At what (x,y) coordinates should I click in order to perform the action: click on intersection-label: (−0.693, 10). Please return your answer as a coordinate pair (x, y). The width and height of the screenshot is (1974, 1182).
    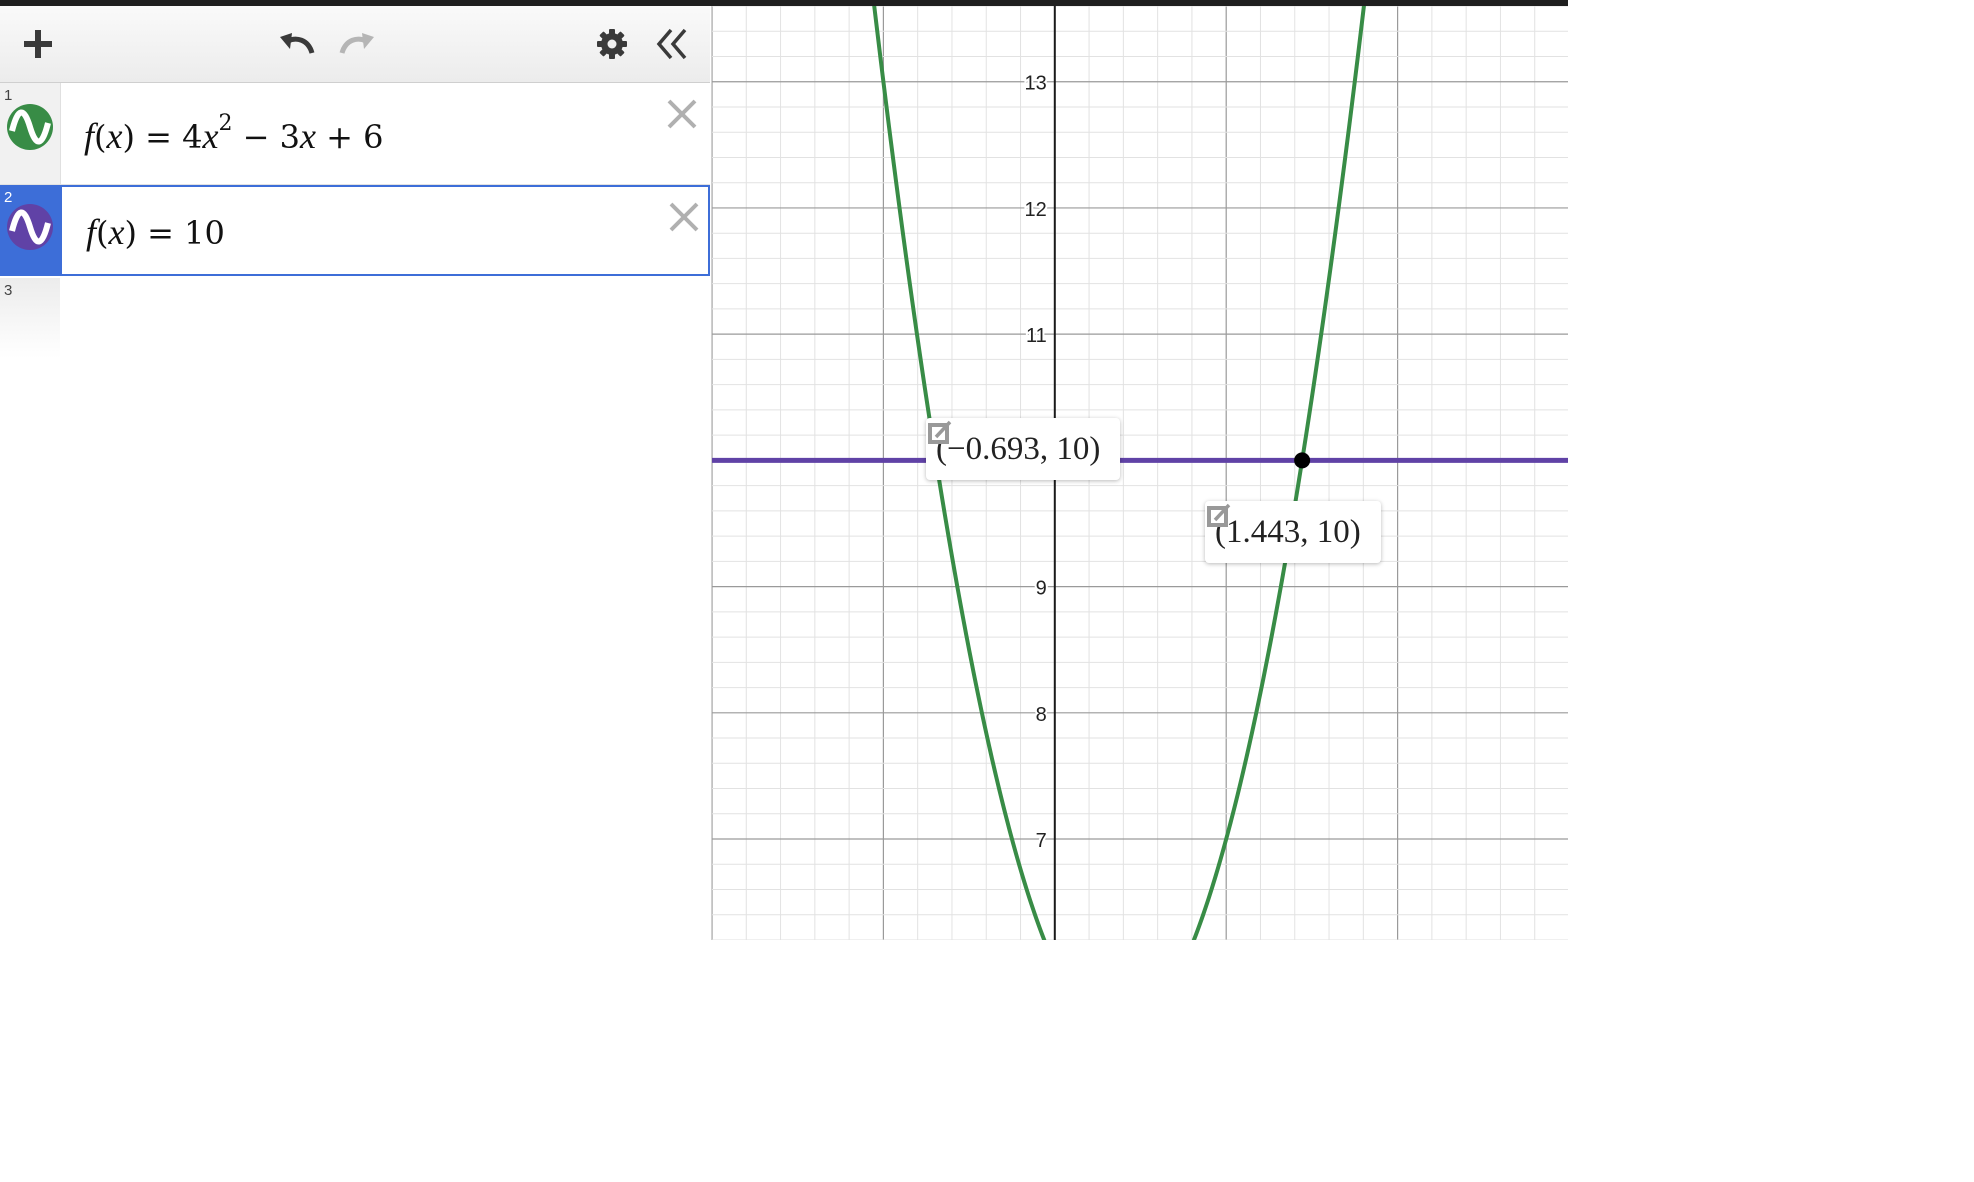
    Looking at the image, I should click on (1023, 449).